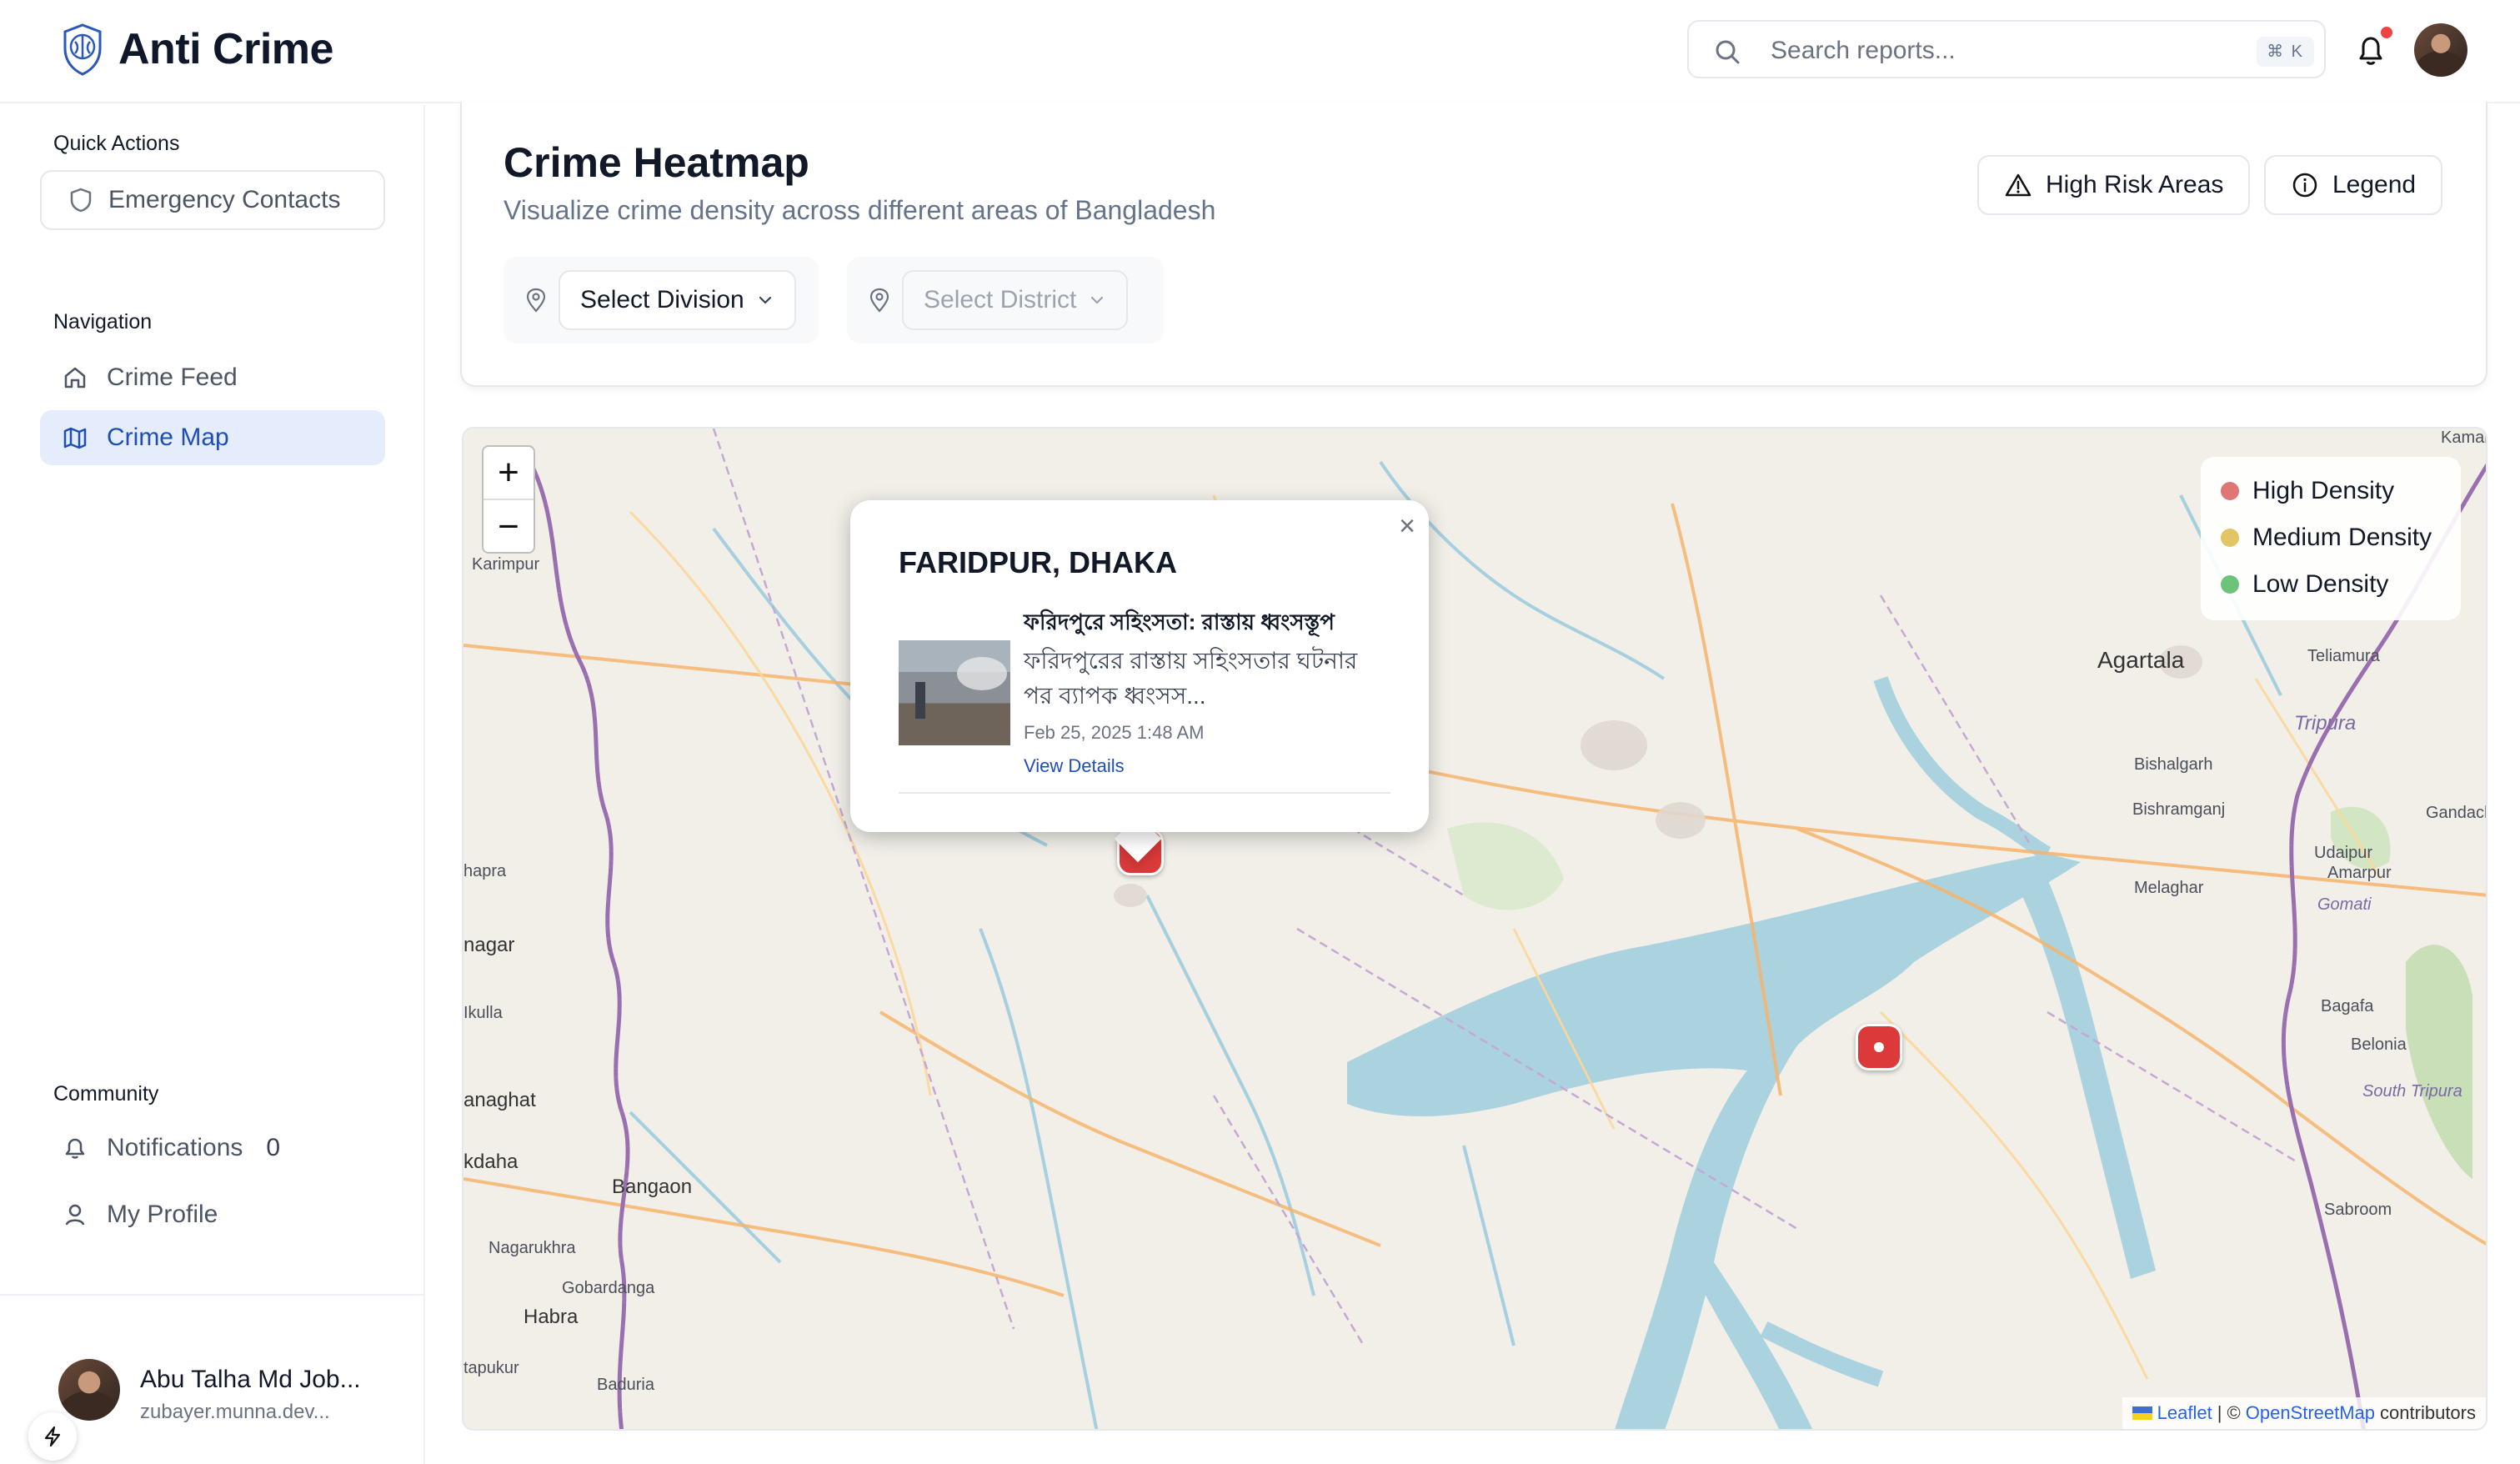 This screenshot has height=1464, width=2520. I want to click on page-title: Crime Heatmap, so click(656, 163).